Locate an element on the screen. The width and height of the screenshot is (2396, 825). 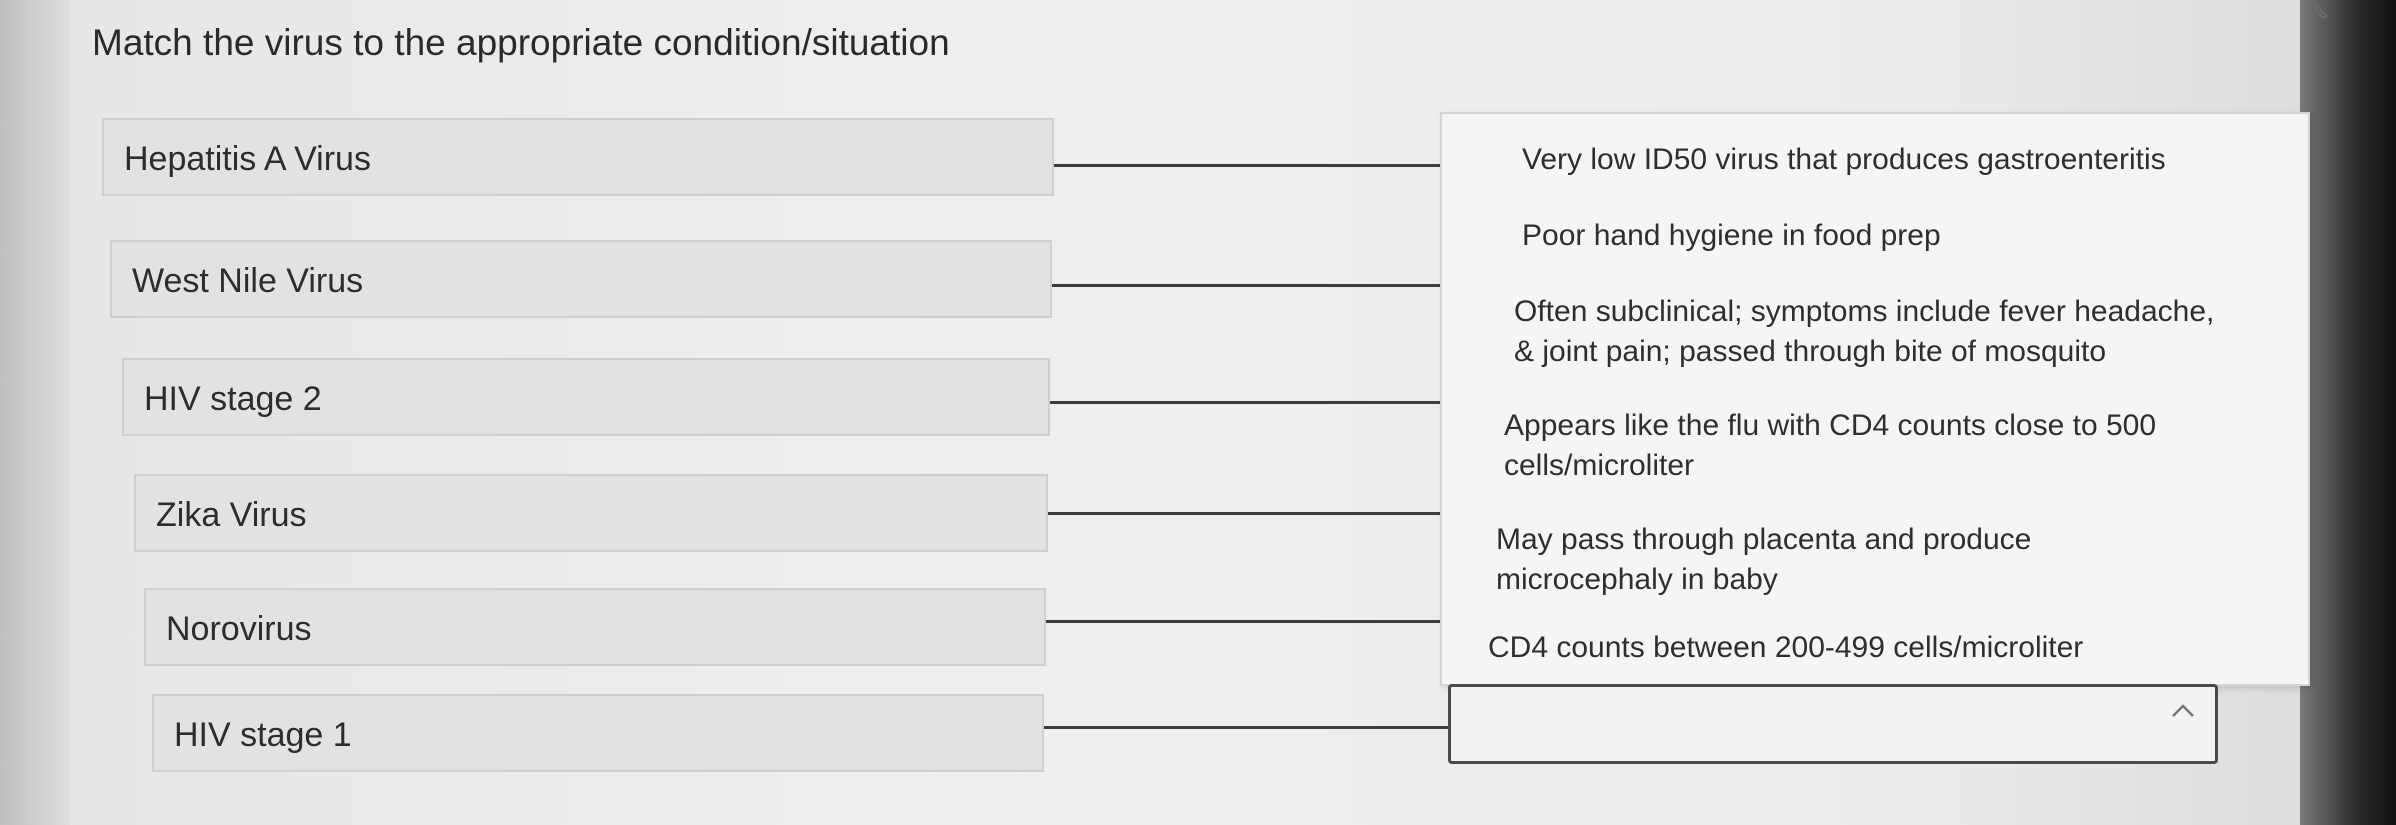
term-label: HIV stage 1 is located at coordinates (263, 735).